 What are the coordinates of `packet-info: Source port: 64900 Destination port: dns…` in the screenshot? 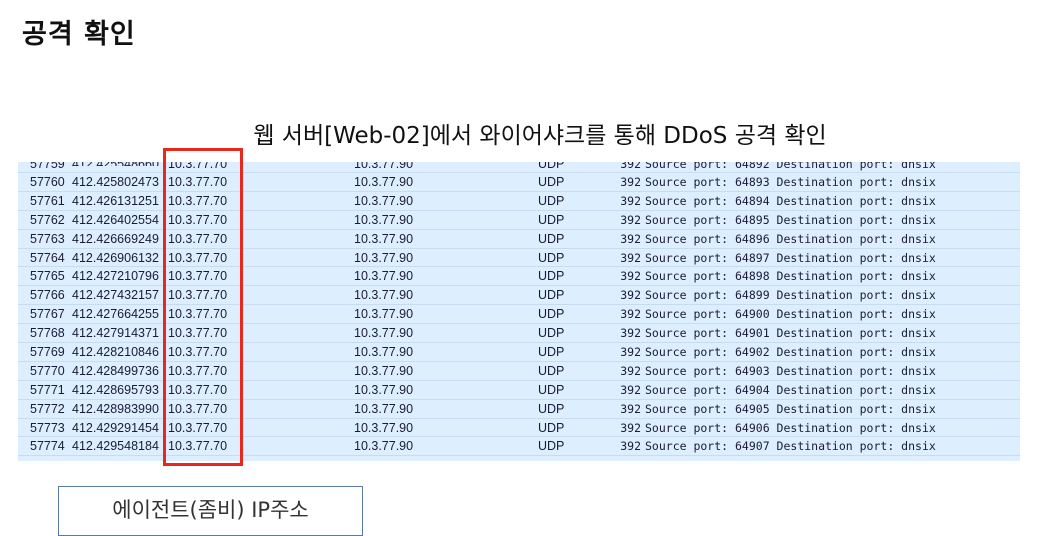 It's located at (790, 314).